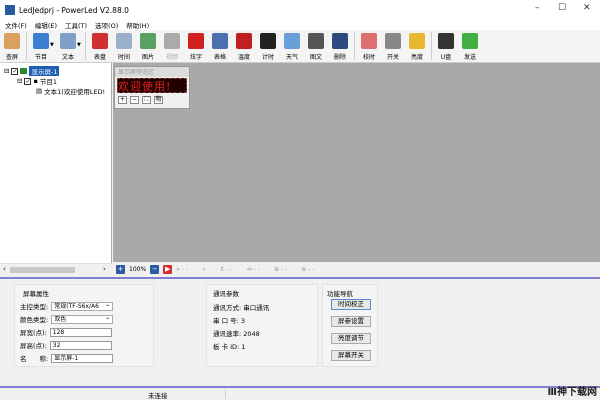  What do you see at coordinates (351, 338) in the screenshot?
I see `brightness-button: 亮度调节` at bounding box center [351, 338].